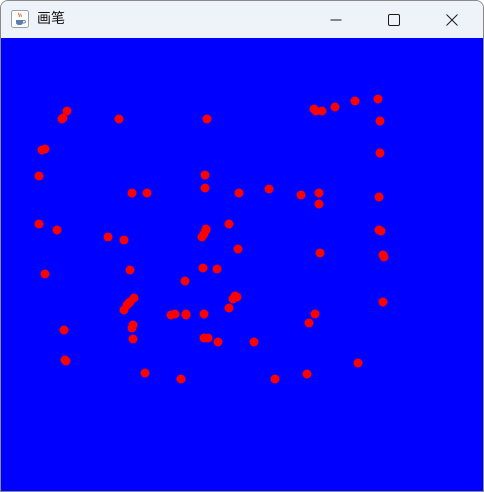  I want to click on java-app-icon, so click(20, 19).